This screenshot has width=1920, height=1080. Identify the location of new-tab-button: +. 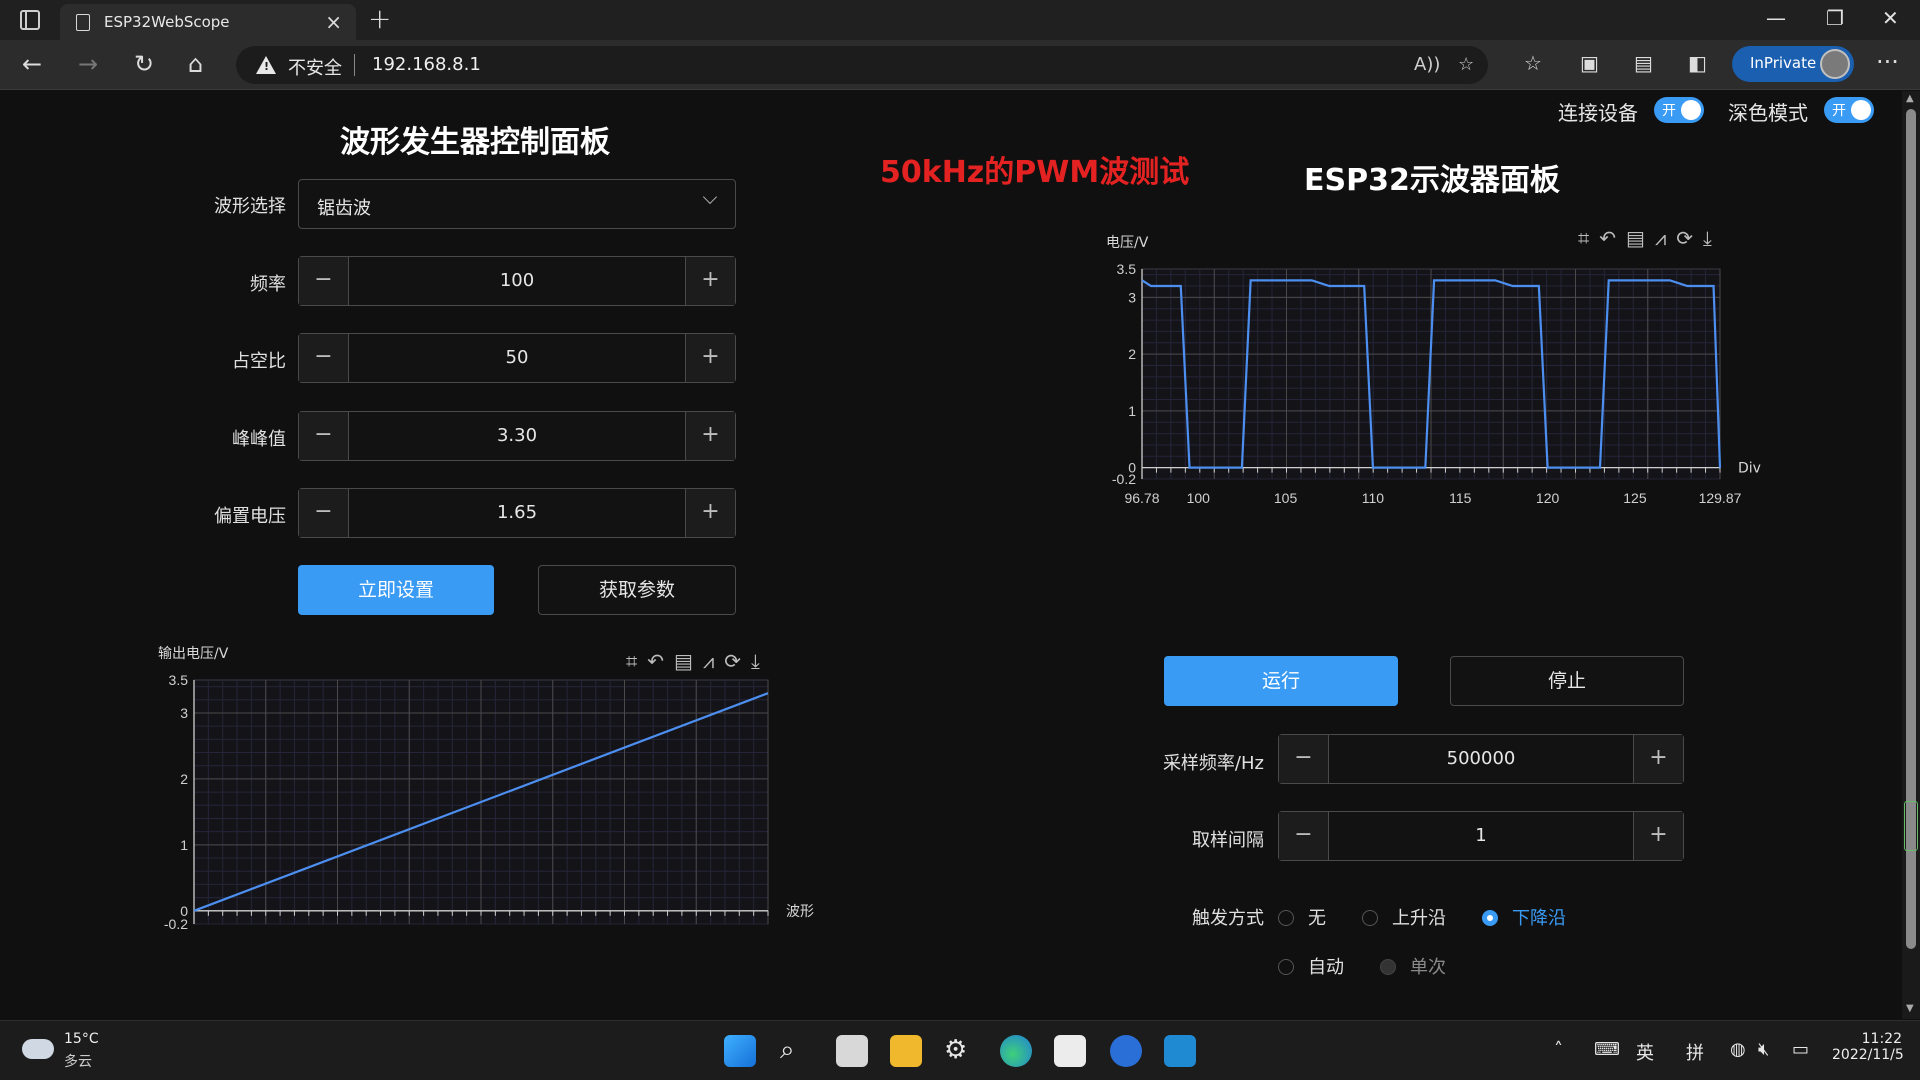
(379, 18).